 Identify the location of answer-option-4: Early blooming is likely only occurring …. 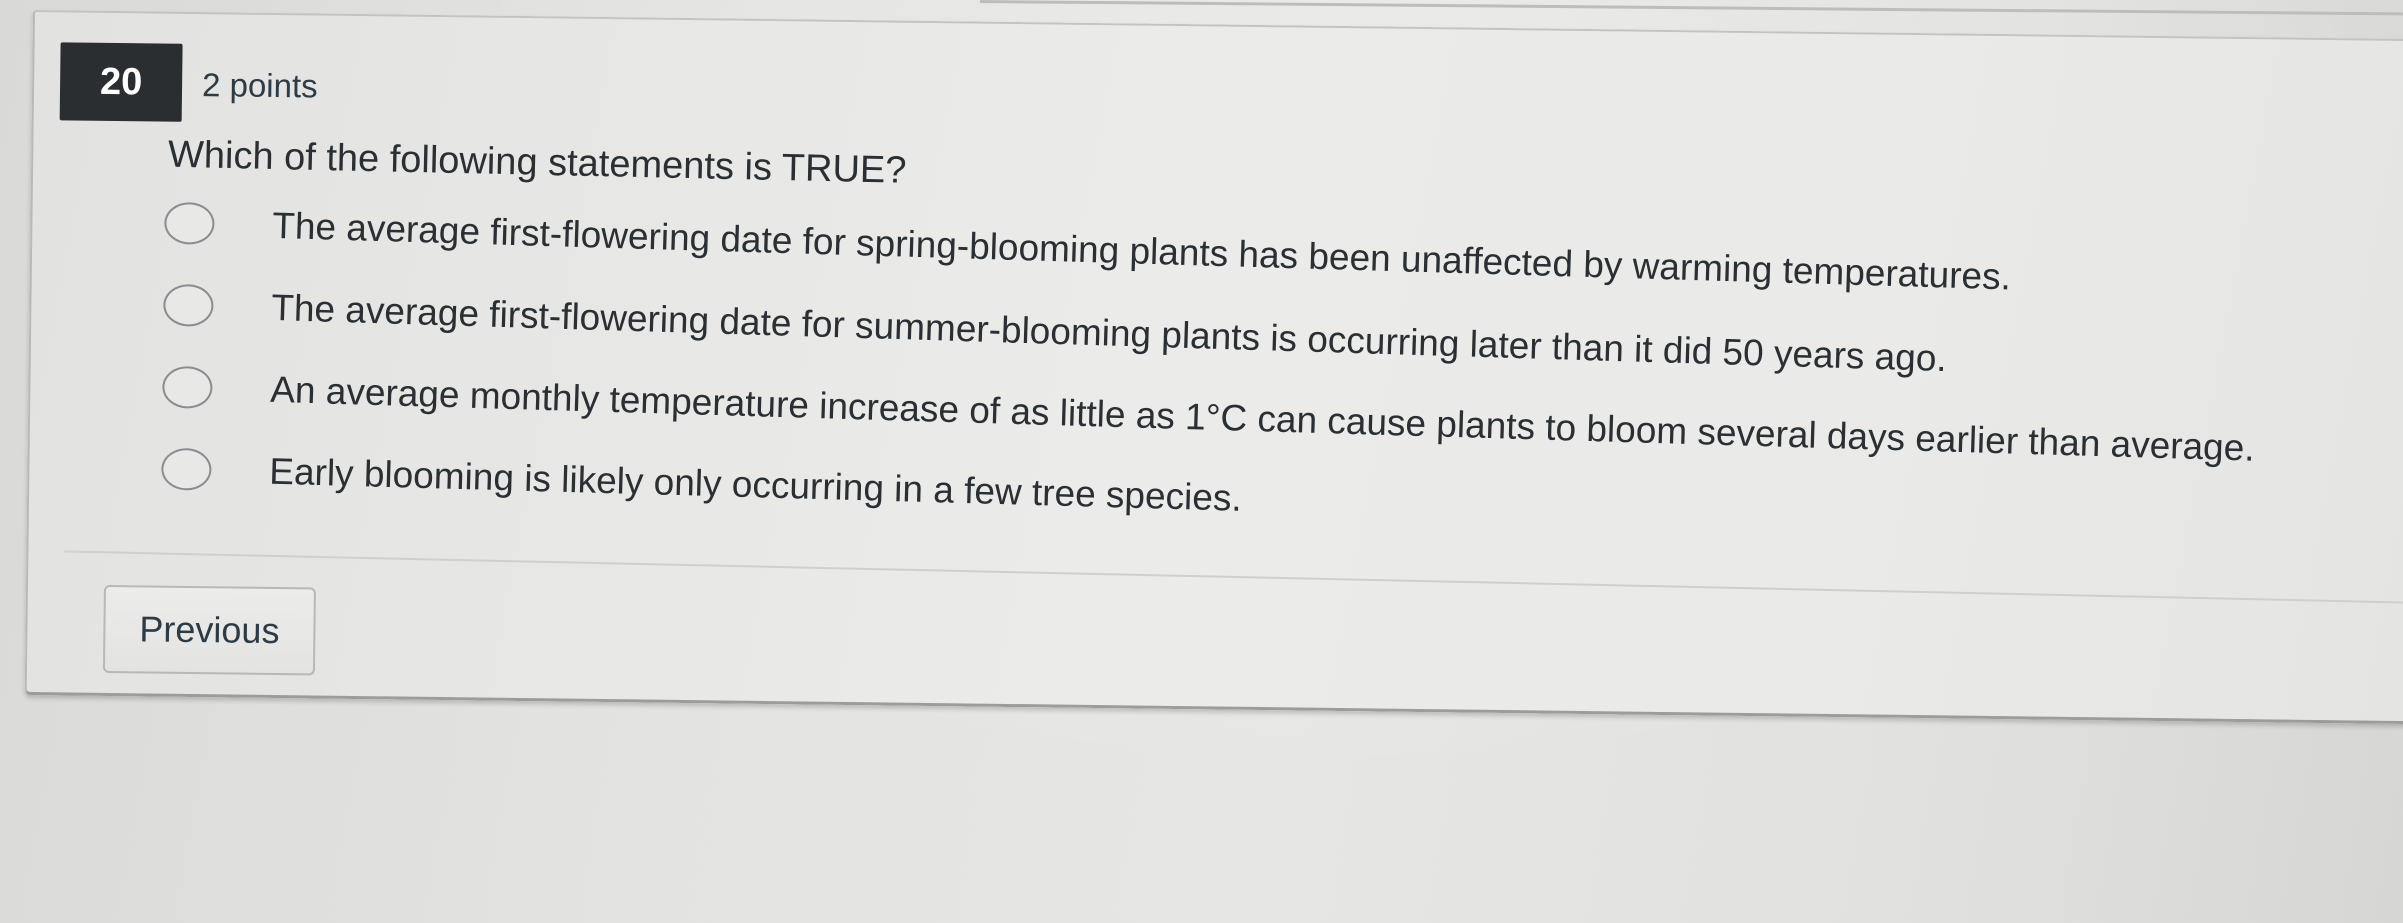
(701, 483).